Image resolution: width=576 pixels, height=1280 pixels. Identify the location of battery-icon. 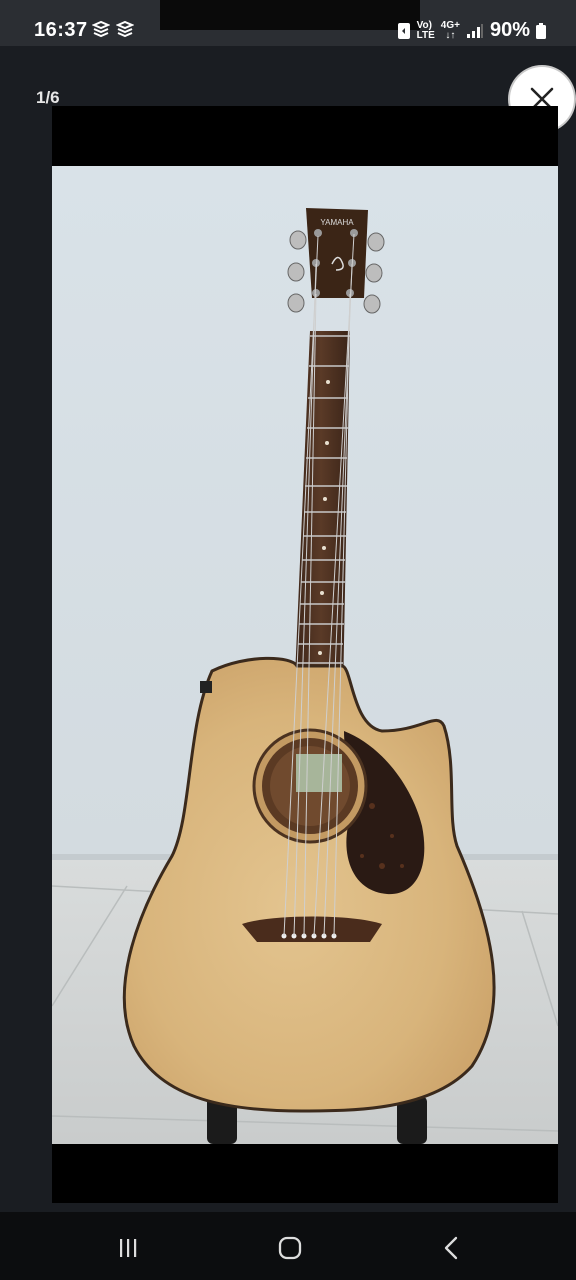
(541, 30).